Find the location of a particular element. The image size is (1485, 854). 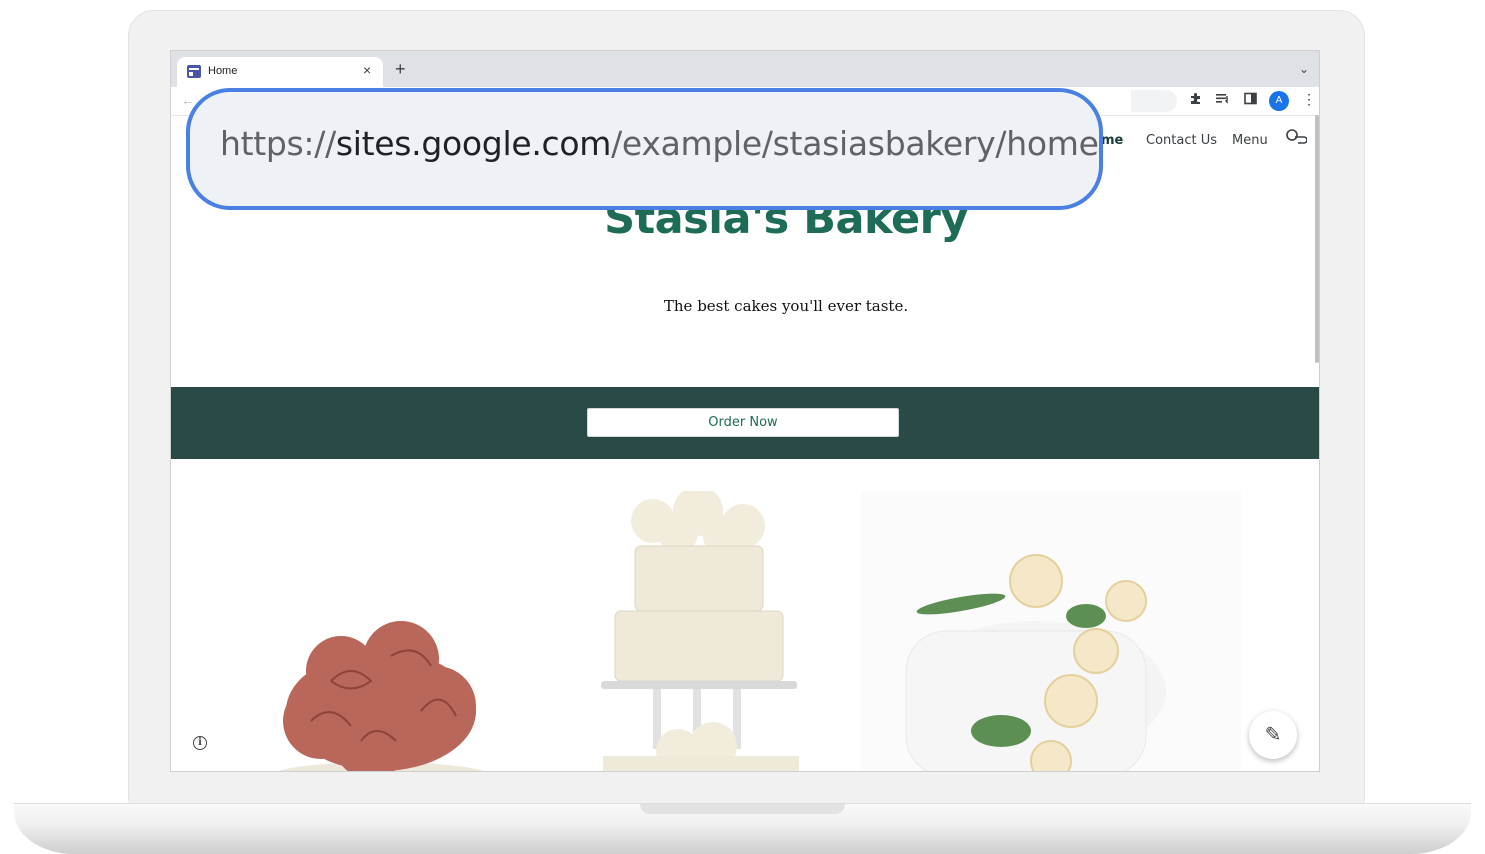

close-icon: × is located at coordinates (367, 70).